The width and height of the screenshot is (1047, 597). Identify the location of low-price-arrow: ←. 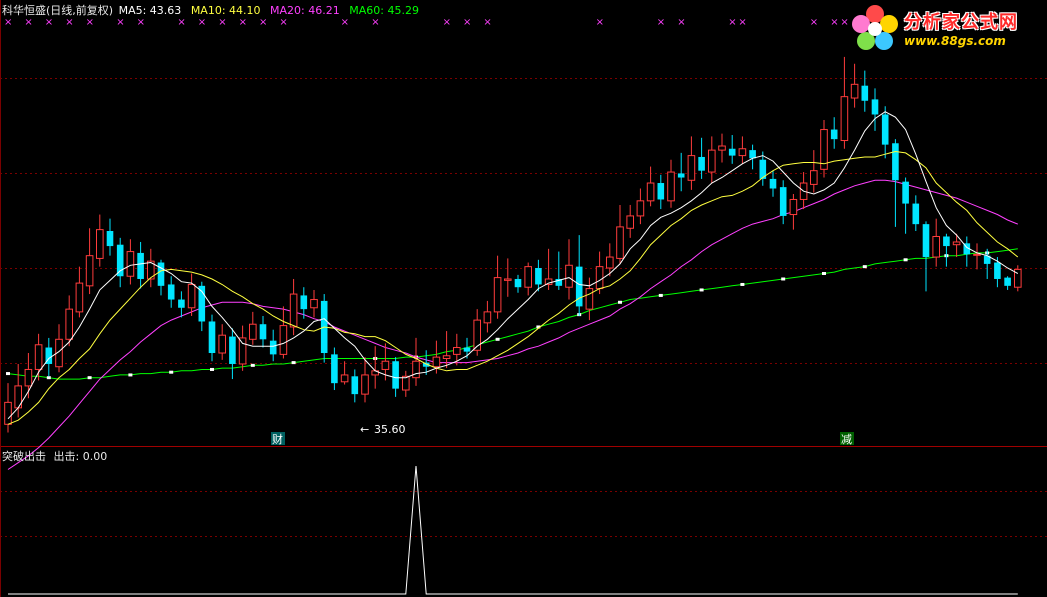
(364, 429).